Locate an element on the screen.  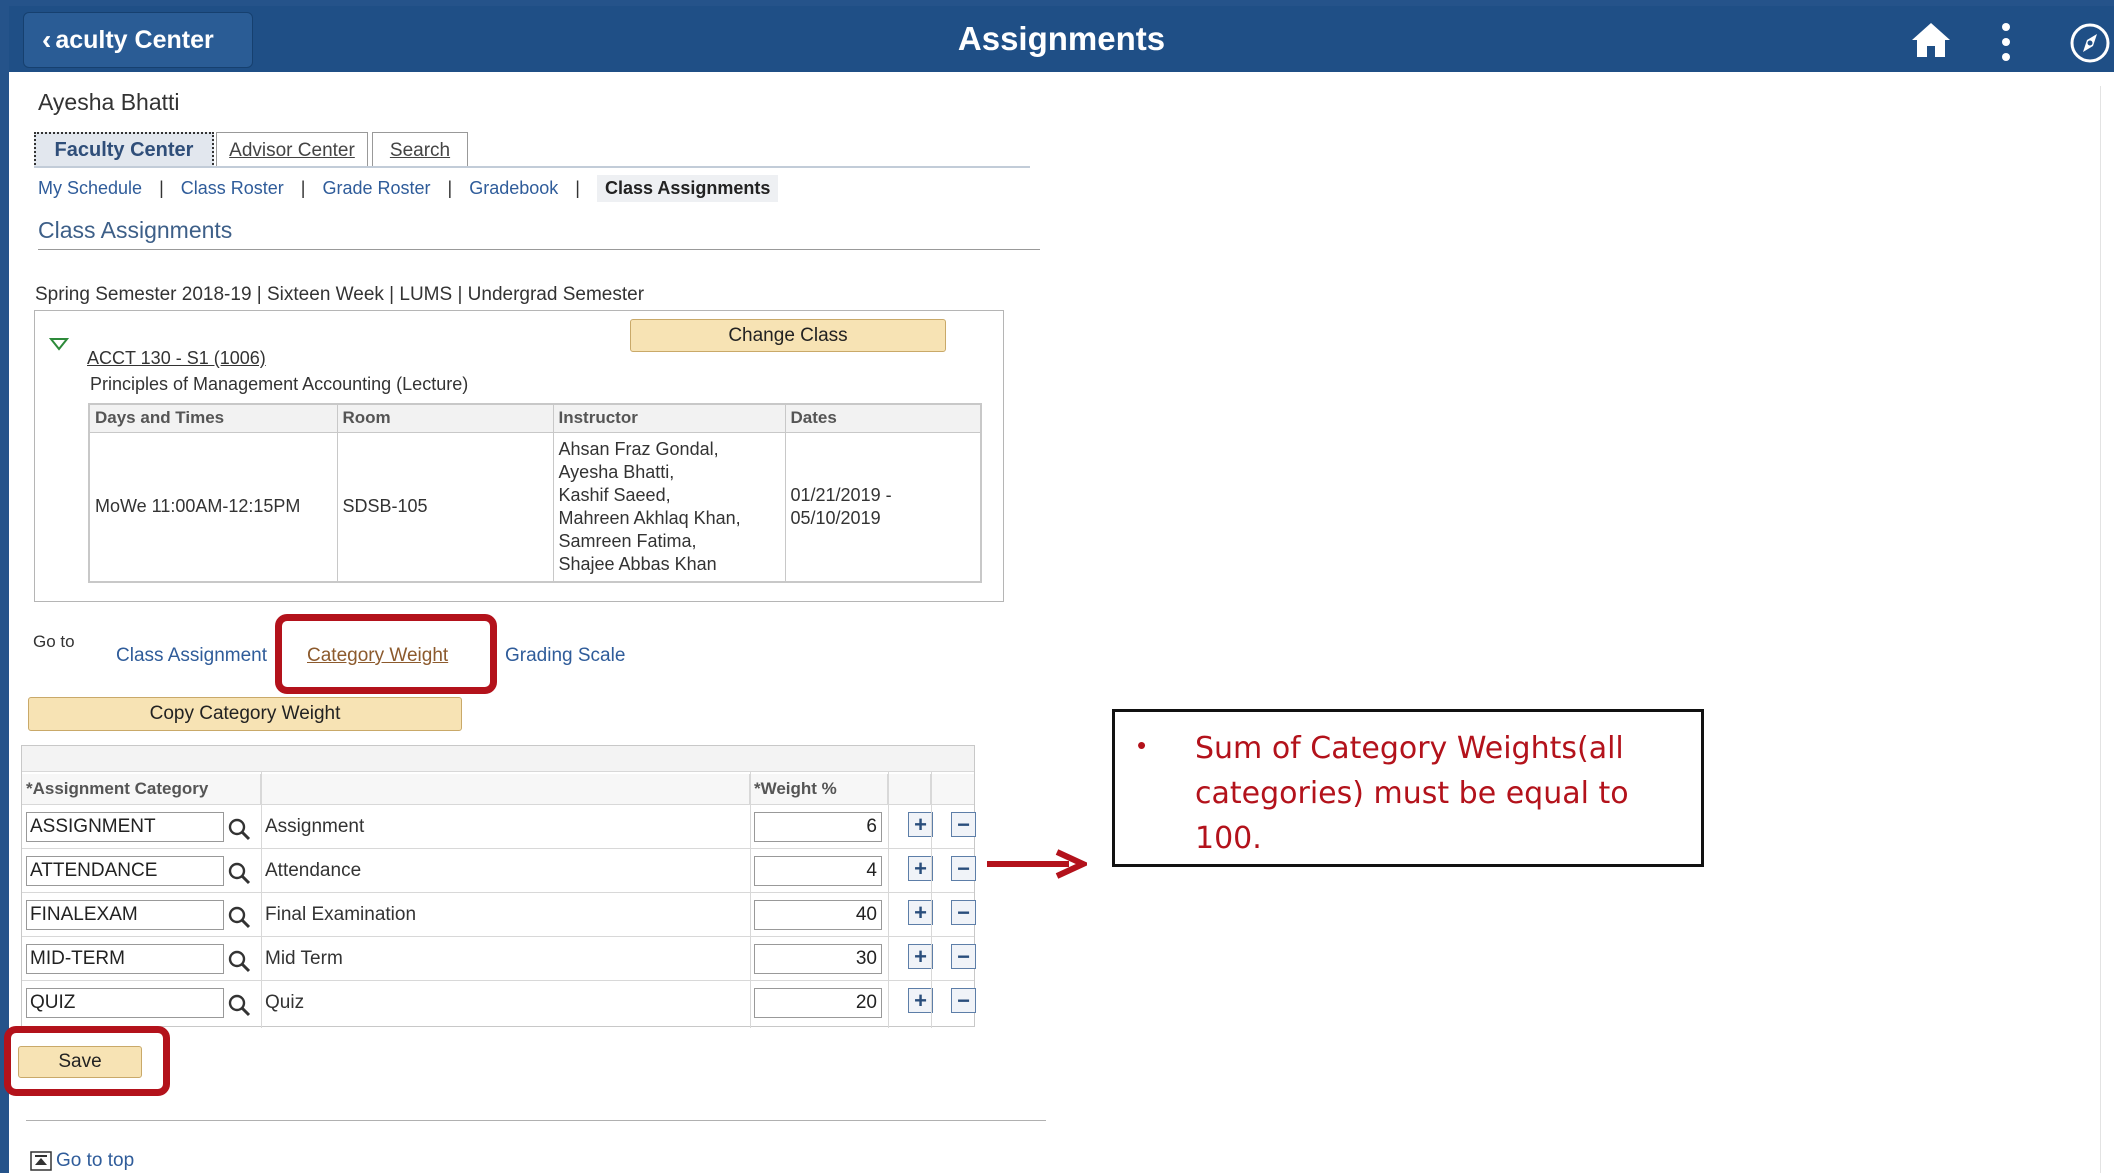
days-times-cell: MoWe 11:00AM-12:15PM is located at coordinates (213, 507).